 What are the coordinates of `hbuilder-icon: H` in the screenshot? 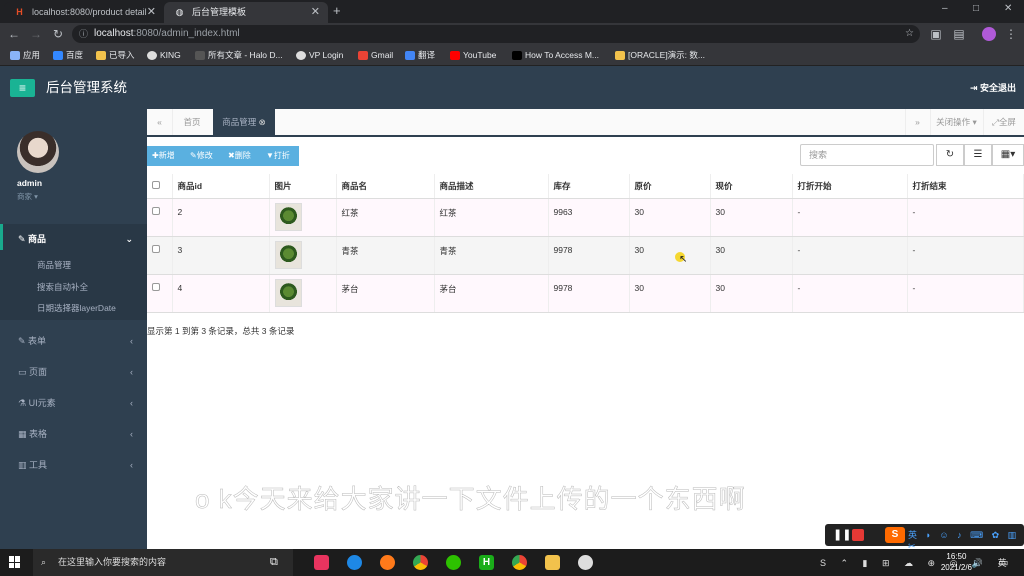 It's located at (486, 562).